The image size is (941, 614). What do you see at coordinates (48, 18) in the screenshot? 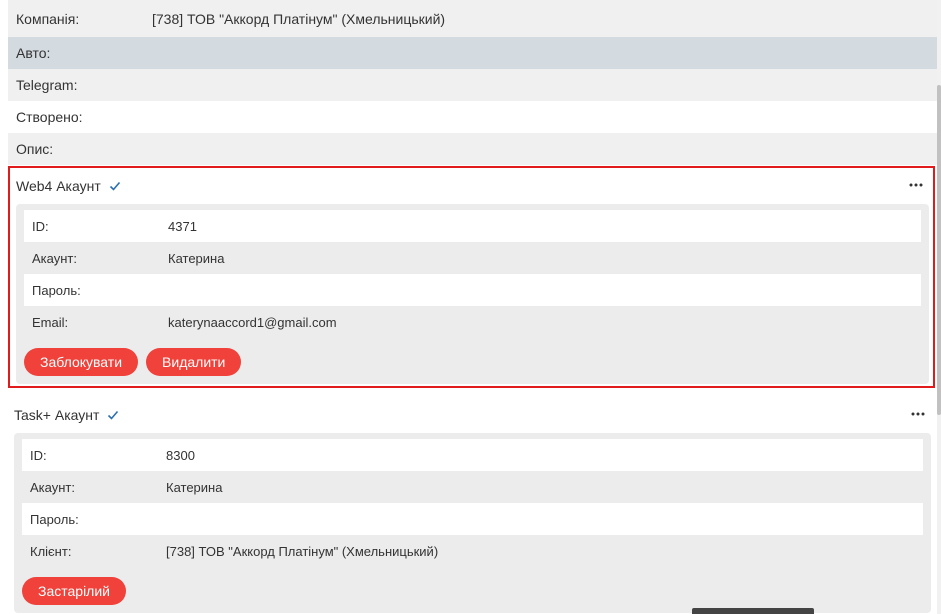
I see `property-label: Компанія:` at bounding box center [48, 18].